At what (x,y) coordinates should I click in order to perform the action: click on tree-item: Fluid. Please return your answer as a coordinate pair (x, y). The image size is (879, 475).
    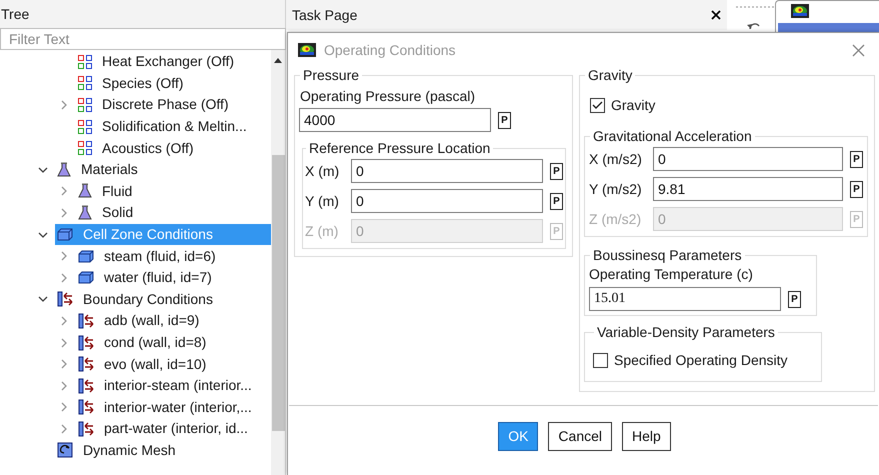
    Looking at the image, I should click on (173, 191).